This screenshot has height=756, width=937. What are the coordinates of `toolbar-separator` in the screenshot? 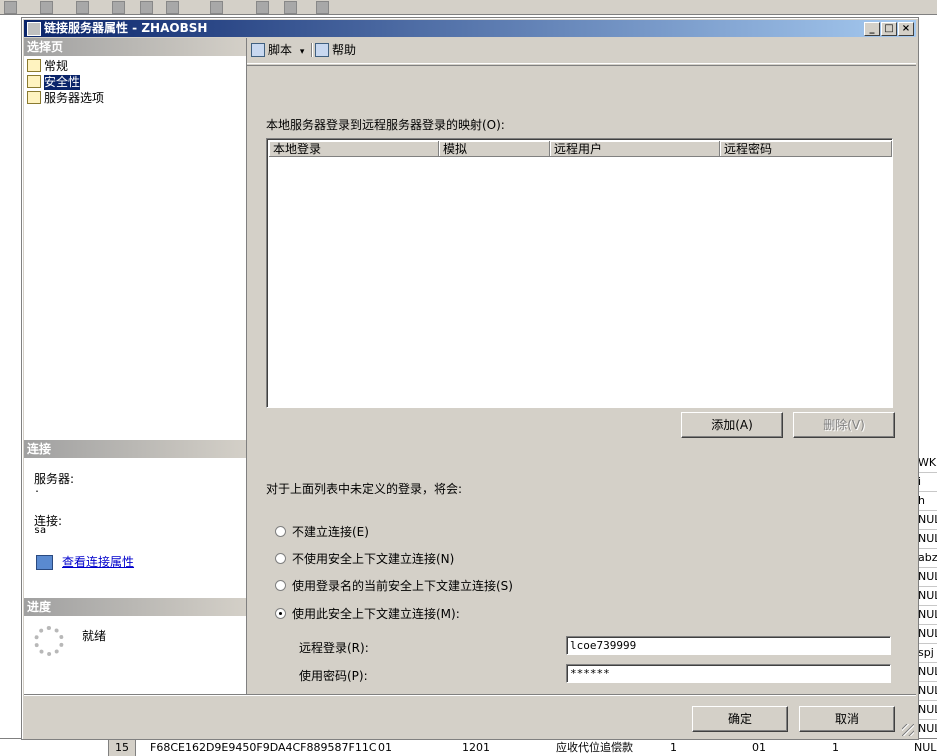 It's located at (312, 50).